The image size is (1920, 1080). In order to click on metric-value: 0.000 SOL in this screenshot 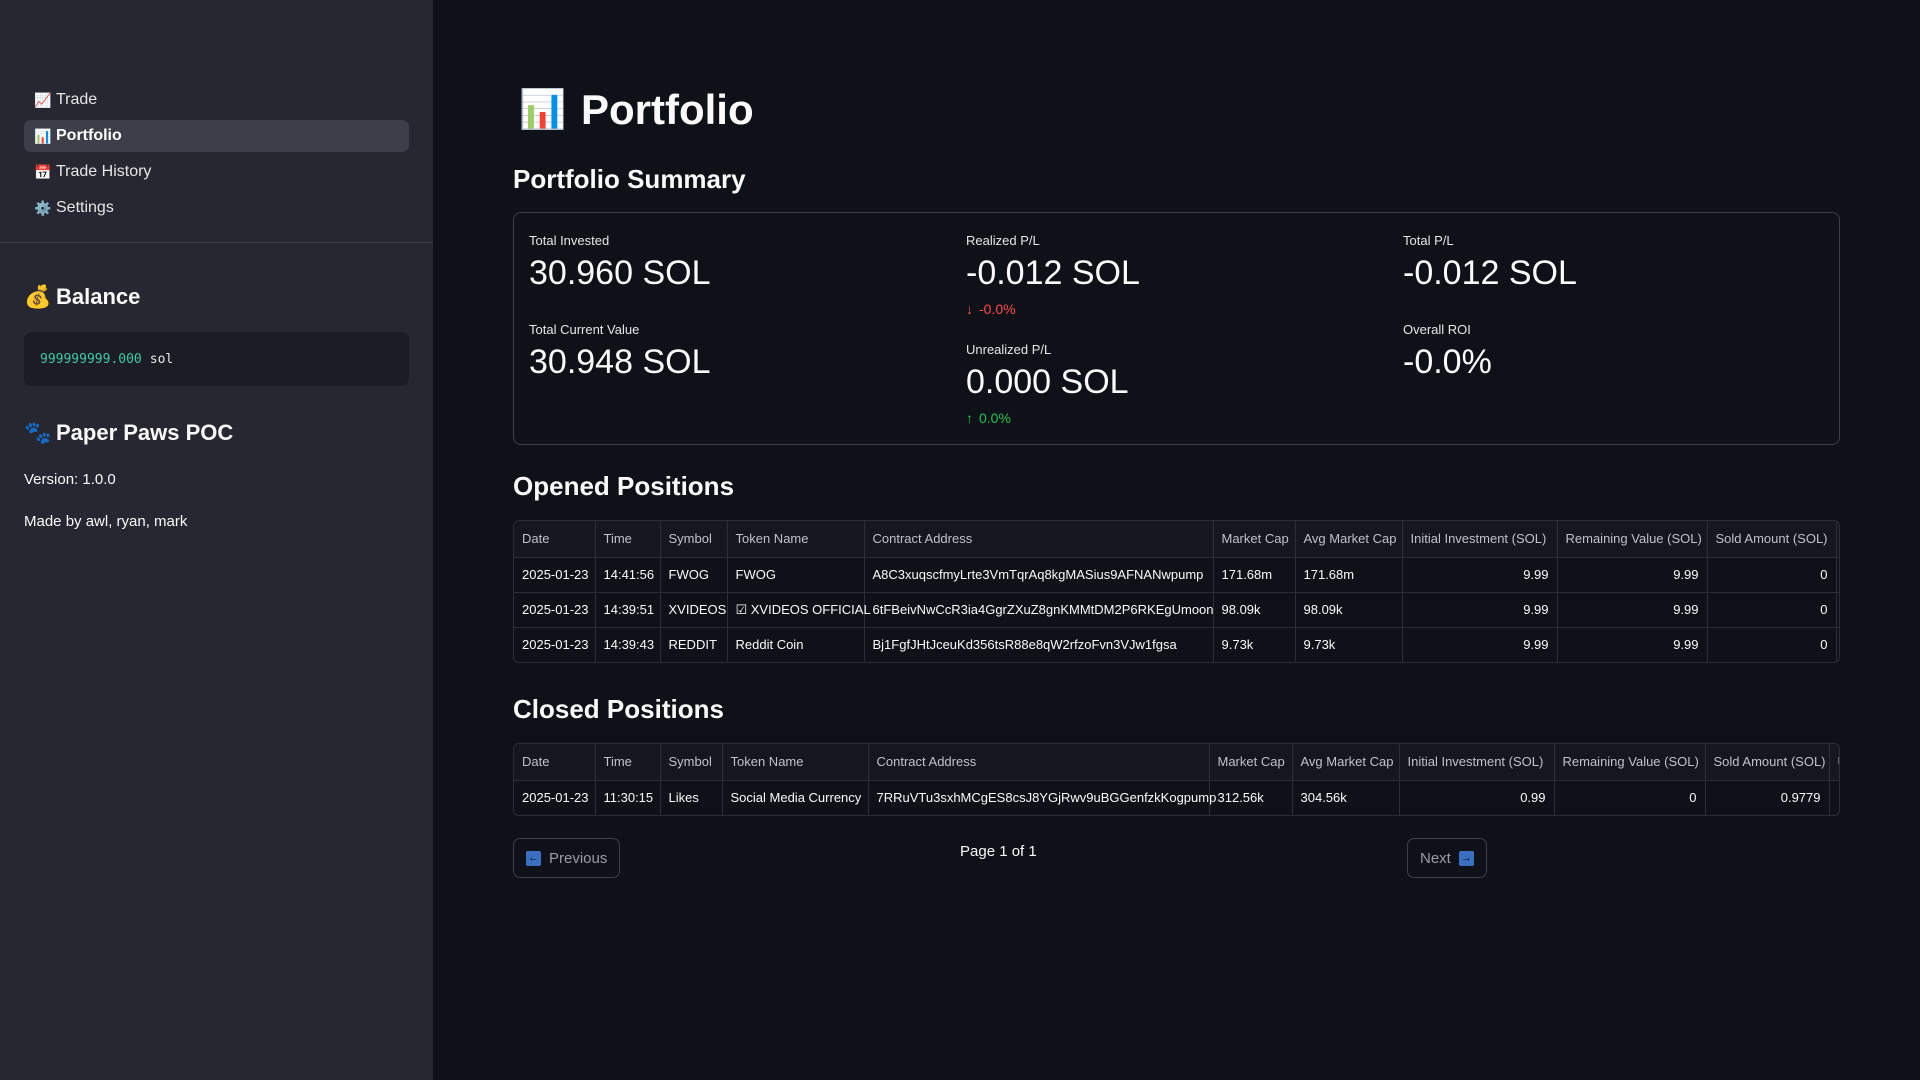, I will do `click(1047, 382)`.